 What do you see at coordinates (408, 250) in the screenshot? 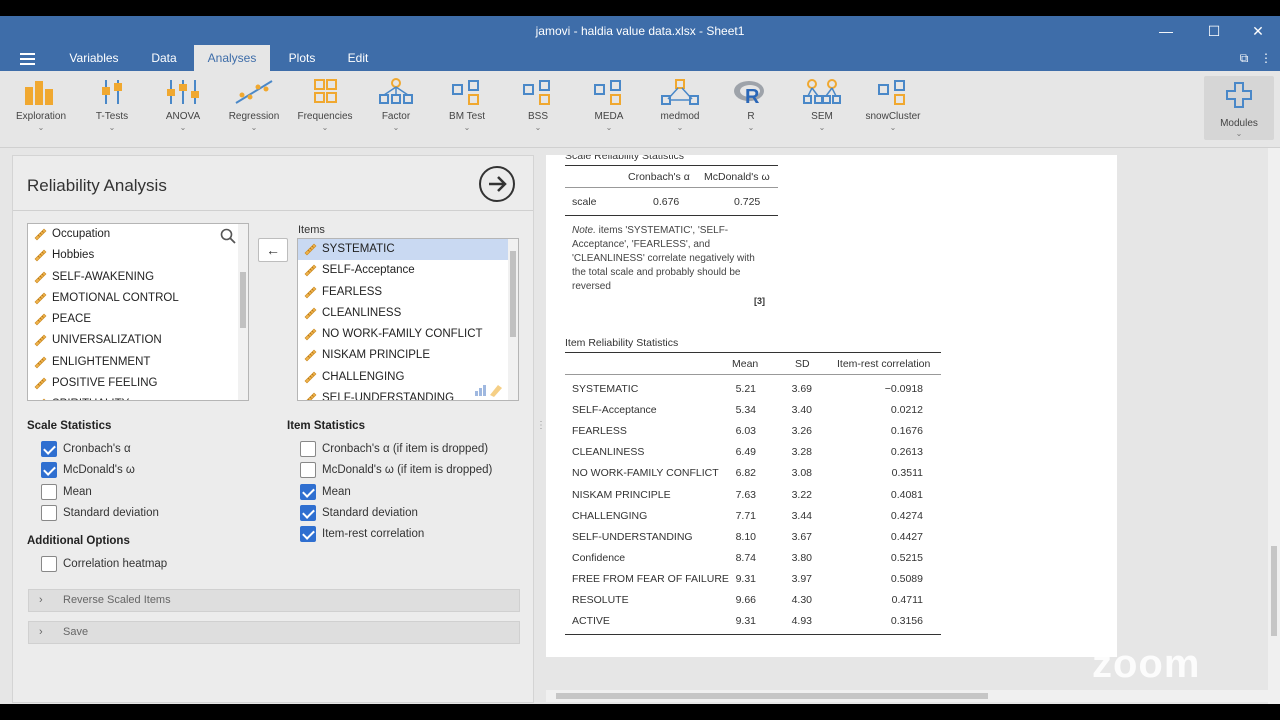
I see `list-item: SYSTEMATIC` at bounding box center [408, 250].